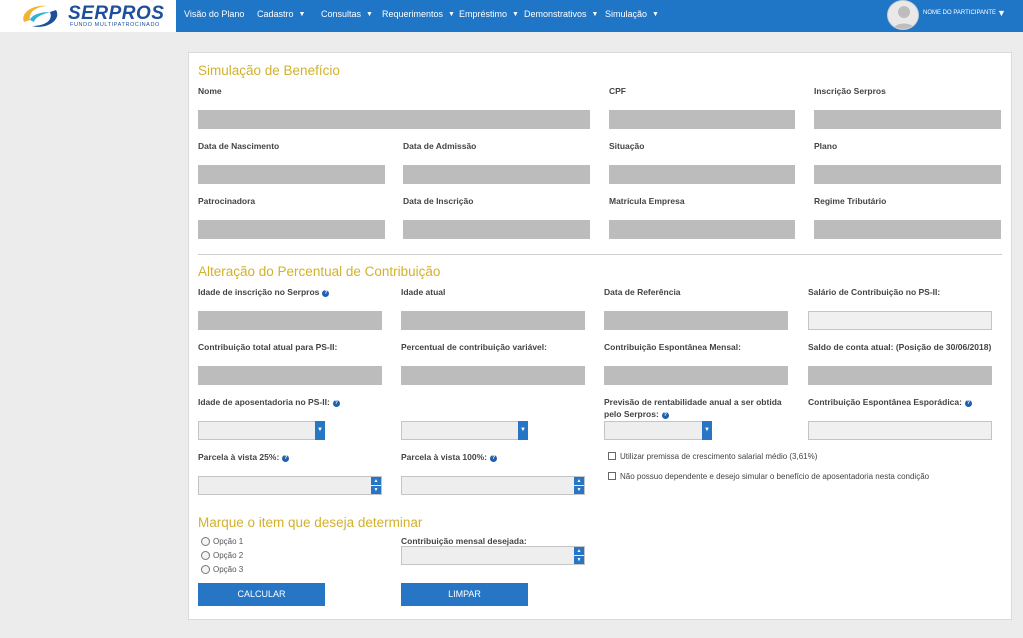 Image resolution: width=1023 pixels, height=638 pixels. What do you see at coordinates (904, 17) in the screenshot?
I see `user-avatar-icon` at bounding box center [904, 17].